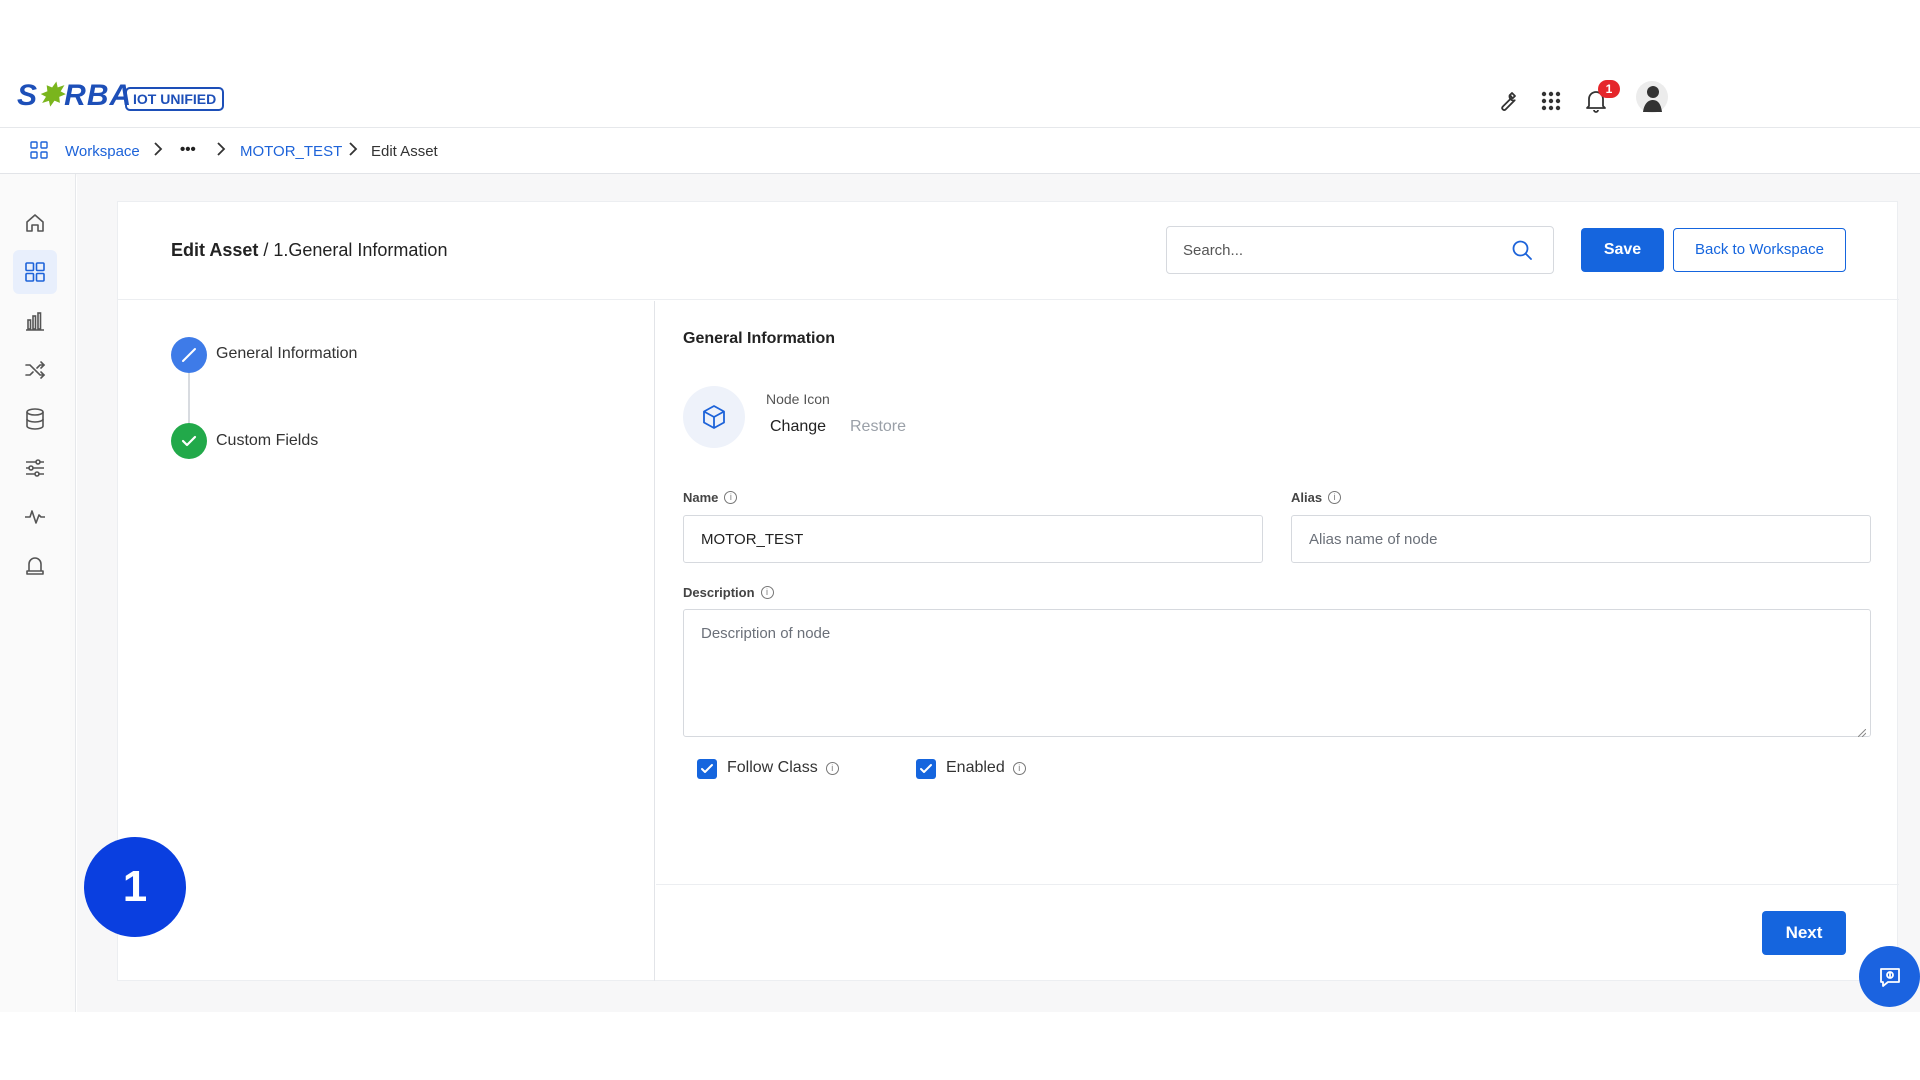 Image resolution: width=1920 pixels, height=1080 pixels. Describe the element at coordinates (1759, 250) in the screenshot. I see `back-to-workspace-button: Back to Workspace` at that location.